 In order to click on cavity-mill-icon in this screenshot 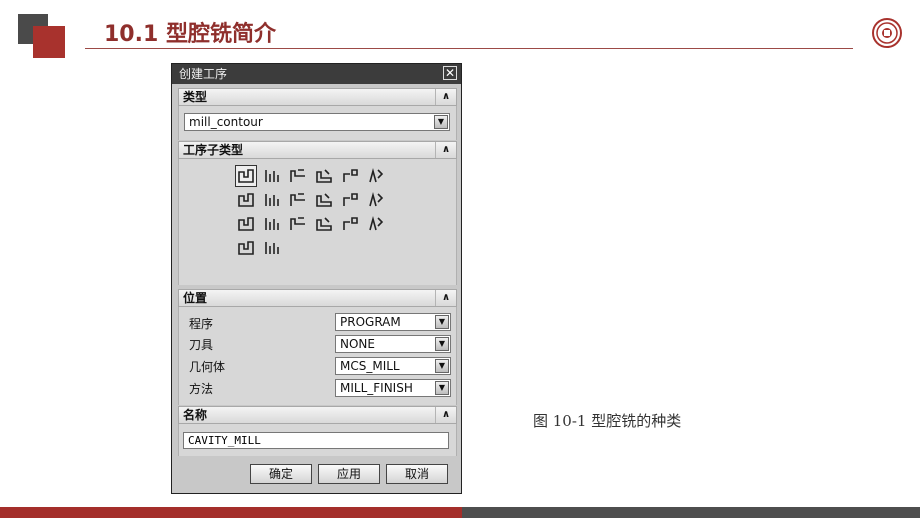, I will do `click(246, 176)`.